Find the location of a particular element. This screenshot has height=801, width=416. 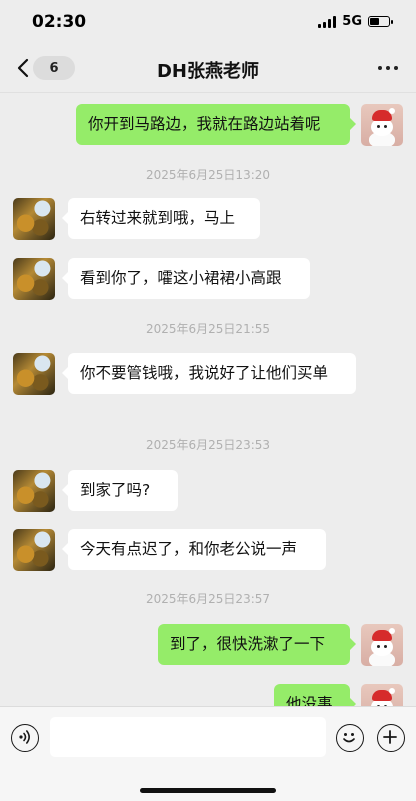

emoji-icon is located at coordinates (350, 738).